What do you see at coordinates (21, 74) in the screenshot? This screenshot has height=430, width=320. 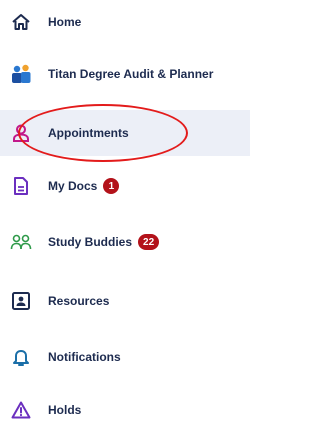 I see `people-icon` at bounding box center [21, 74].